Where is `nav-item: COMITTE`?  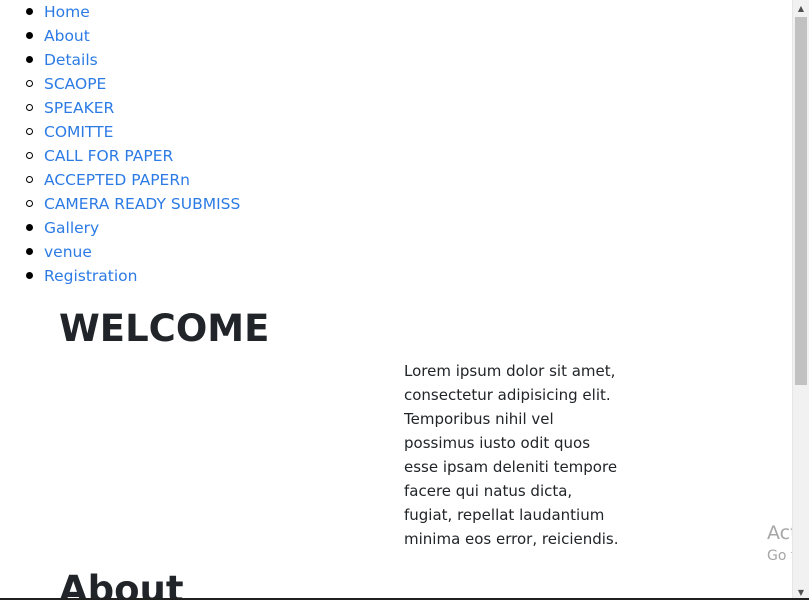
nav-item: COMITTE is located at coordinates (120, 132).